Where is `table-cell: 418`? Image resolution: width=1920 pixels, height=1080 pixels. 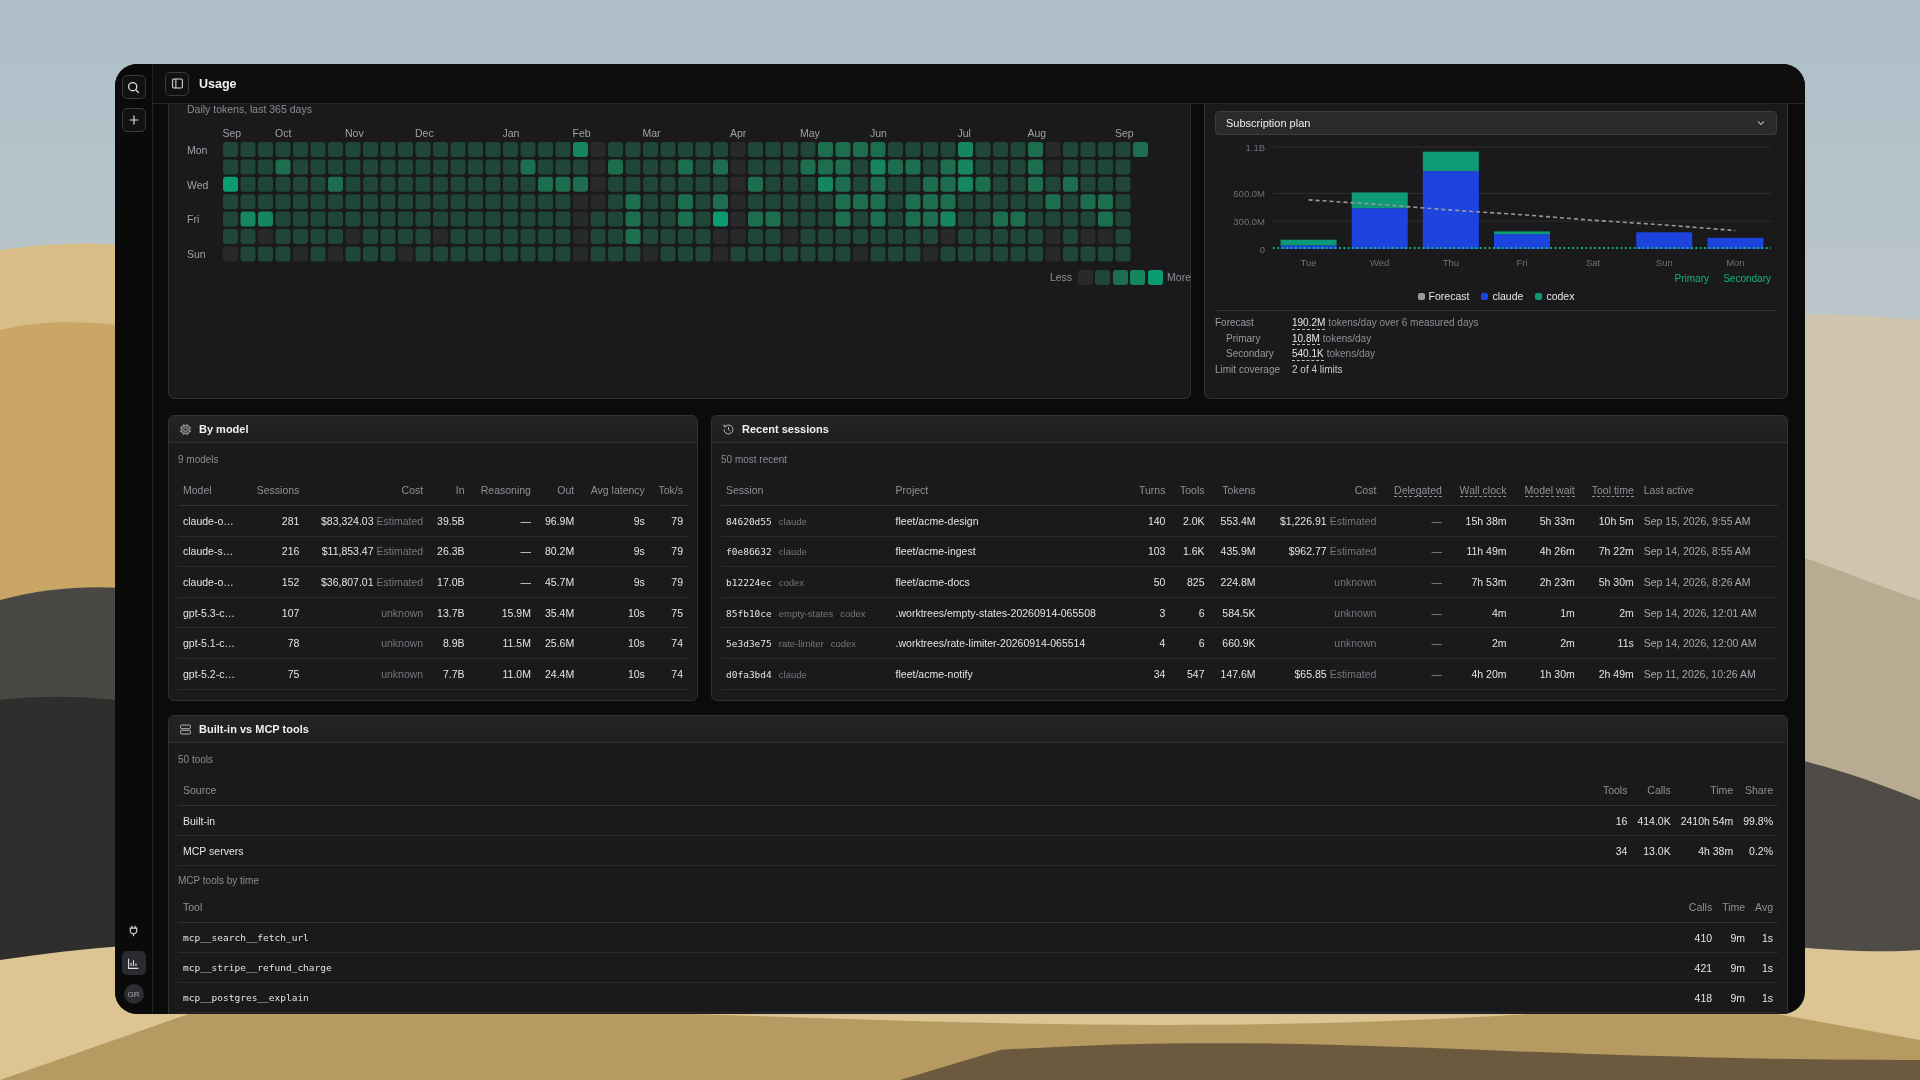
table-cell: 418 is located at coordinates (1700, 997).